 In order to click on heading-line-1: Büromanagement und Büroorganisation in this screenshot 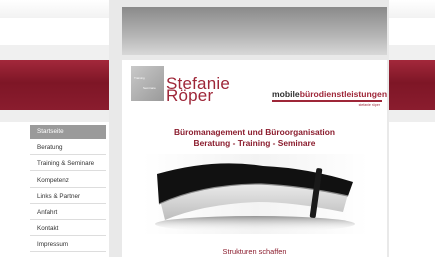, I will do `click(254, 132)`.